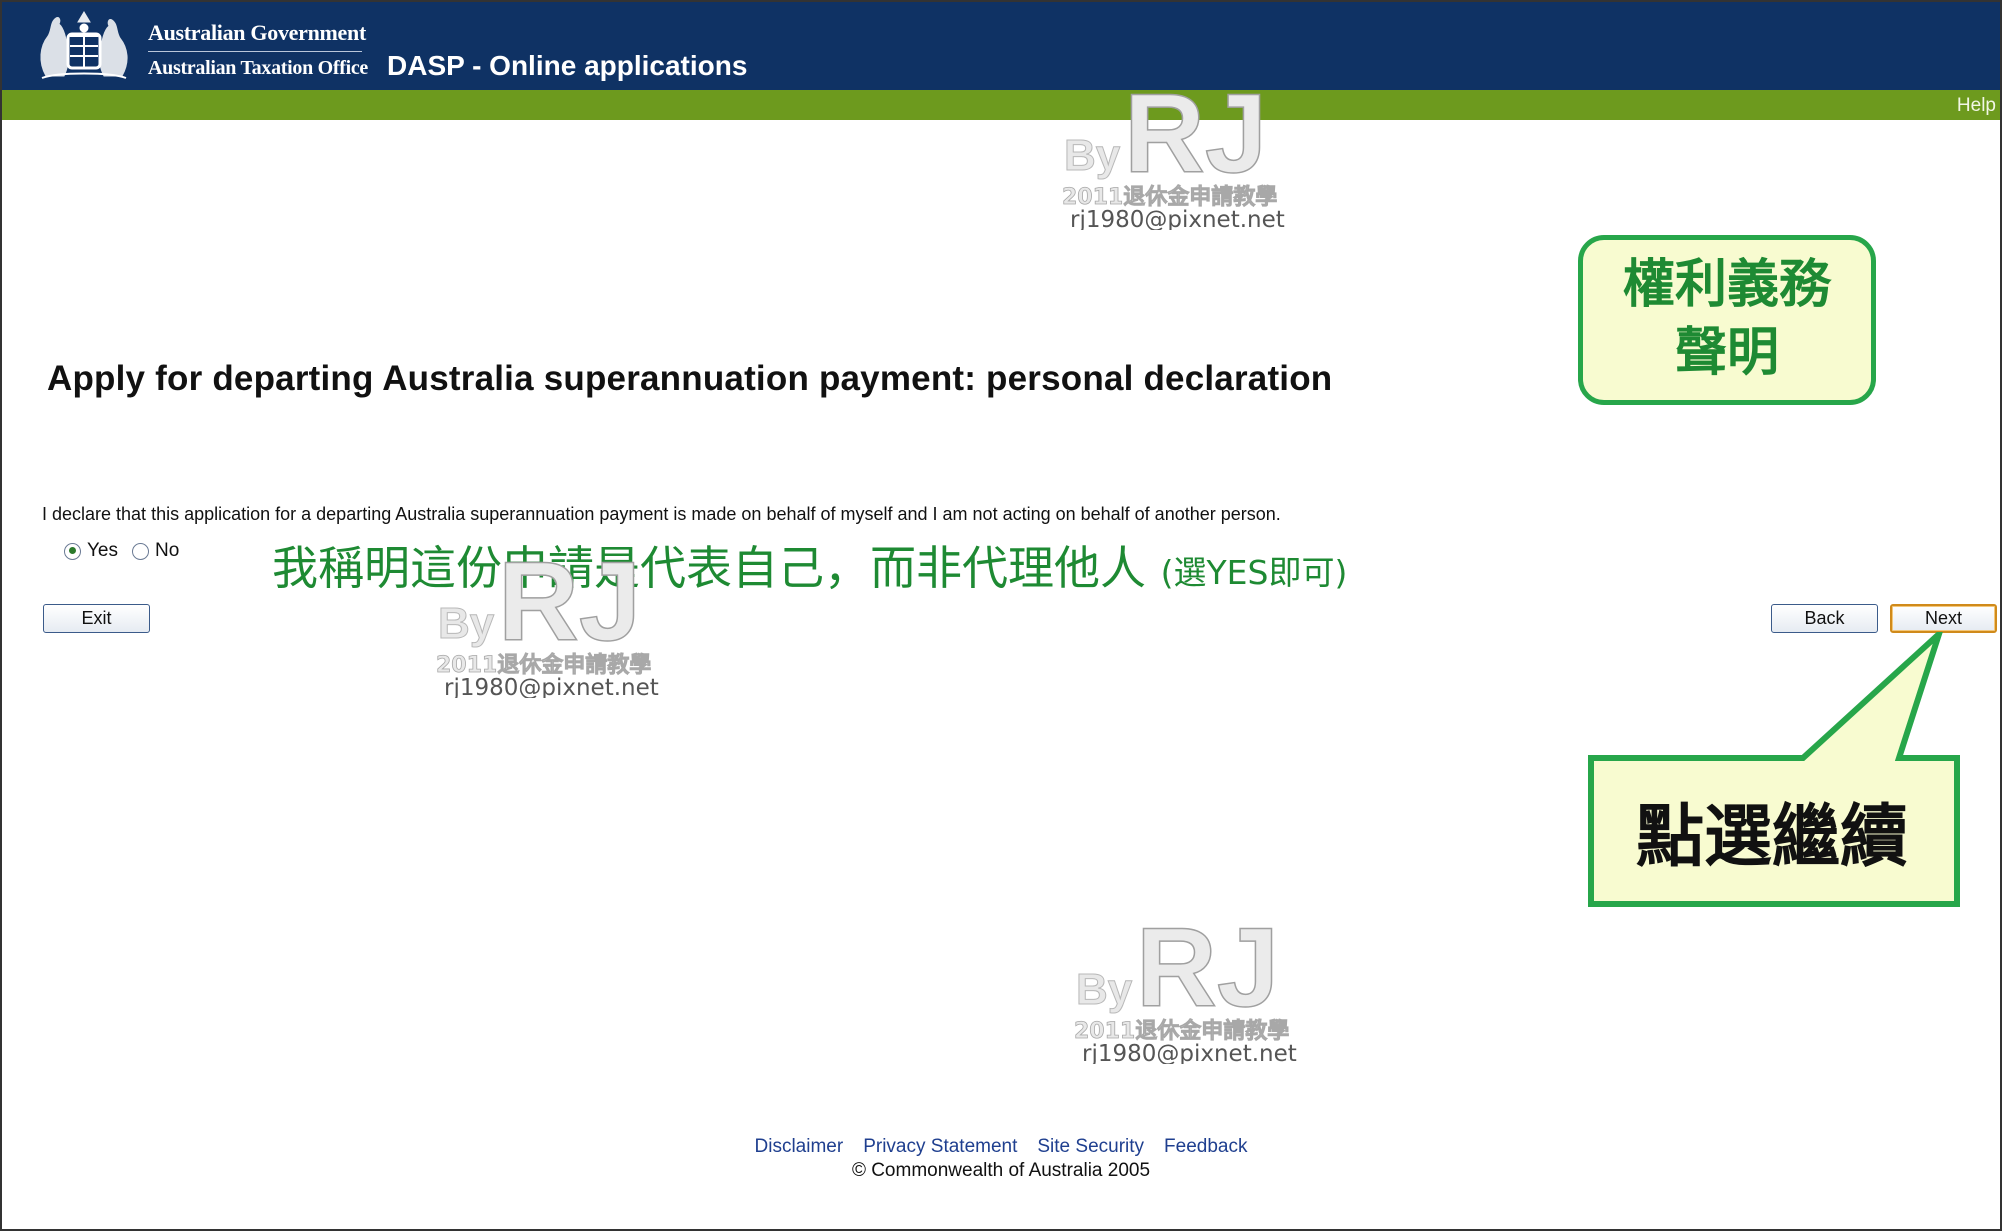 The width and height of the screenshot is (2002, 1231). I want to click on agency-name: Australian Taxation Office, so click(258, 68).